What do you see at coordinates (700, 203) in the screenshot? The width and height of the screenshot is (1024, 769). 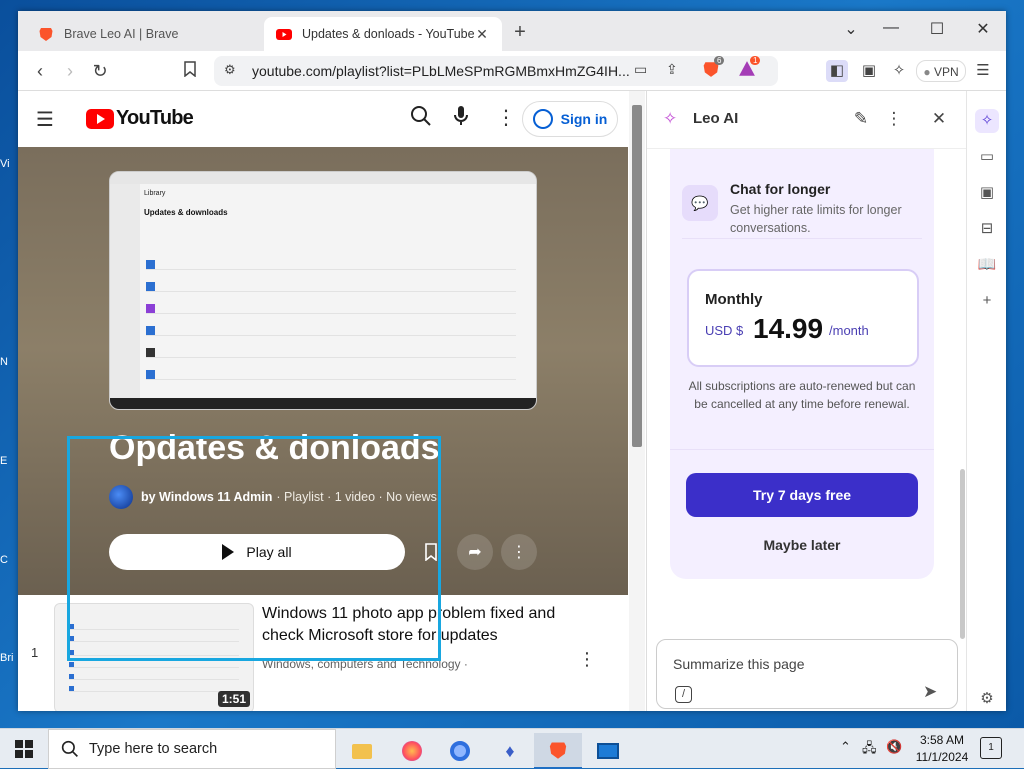 I see `chat-bubble-icon: 💬` at bounding box center [700, 203].